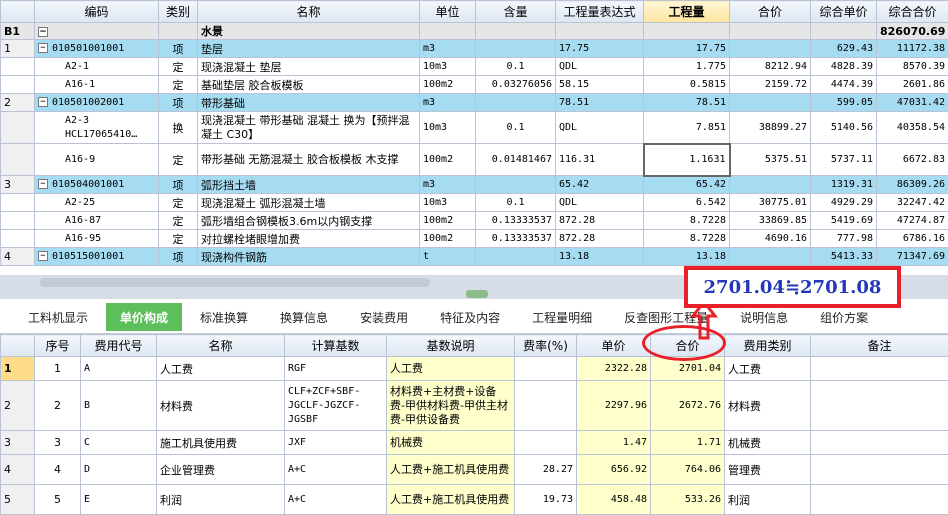  What do you see at coordinates (687, 203) in the screenshot?
I see `cell-amount: 6.542` at bounding box center [687, 203].